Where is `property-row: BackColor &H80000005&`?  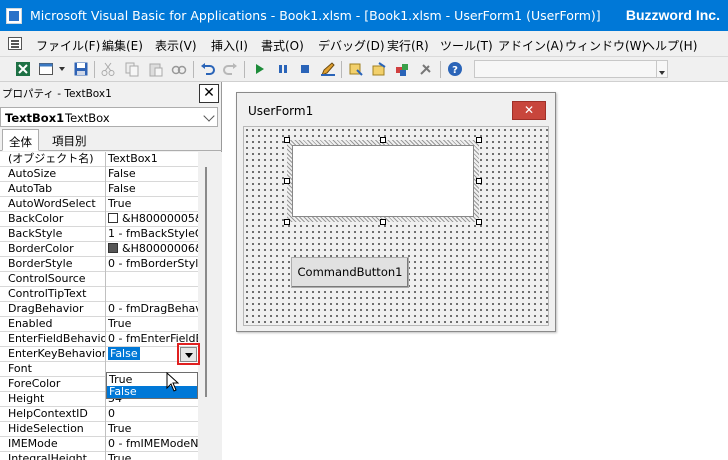 property-row: BackColor &H80000005& is located at coordinates (99, 219).